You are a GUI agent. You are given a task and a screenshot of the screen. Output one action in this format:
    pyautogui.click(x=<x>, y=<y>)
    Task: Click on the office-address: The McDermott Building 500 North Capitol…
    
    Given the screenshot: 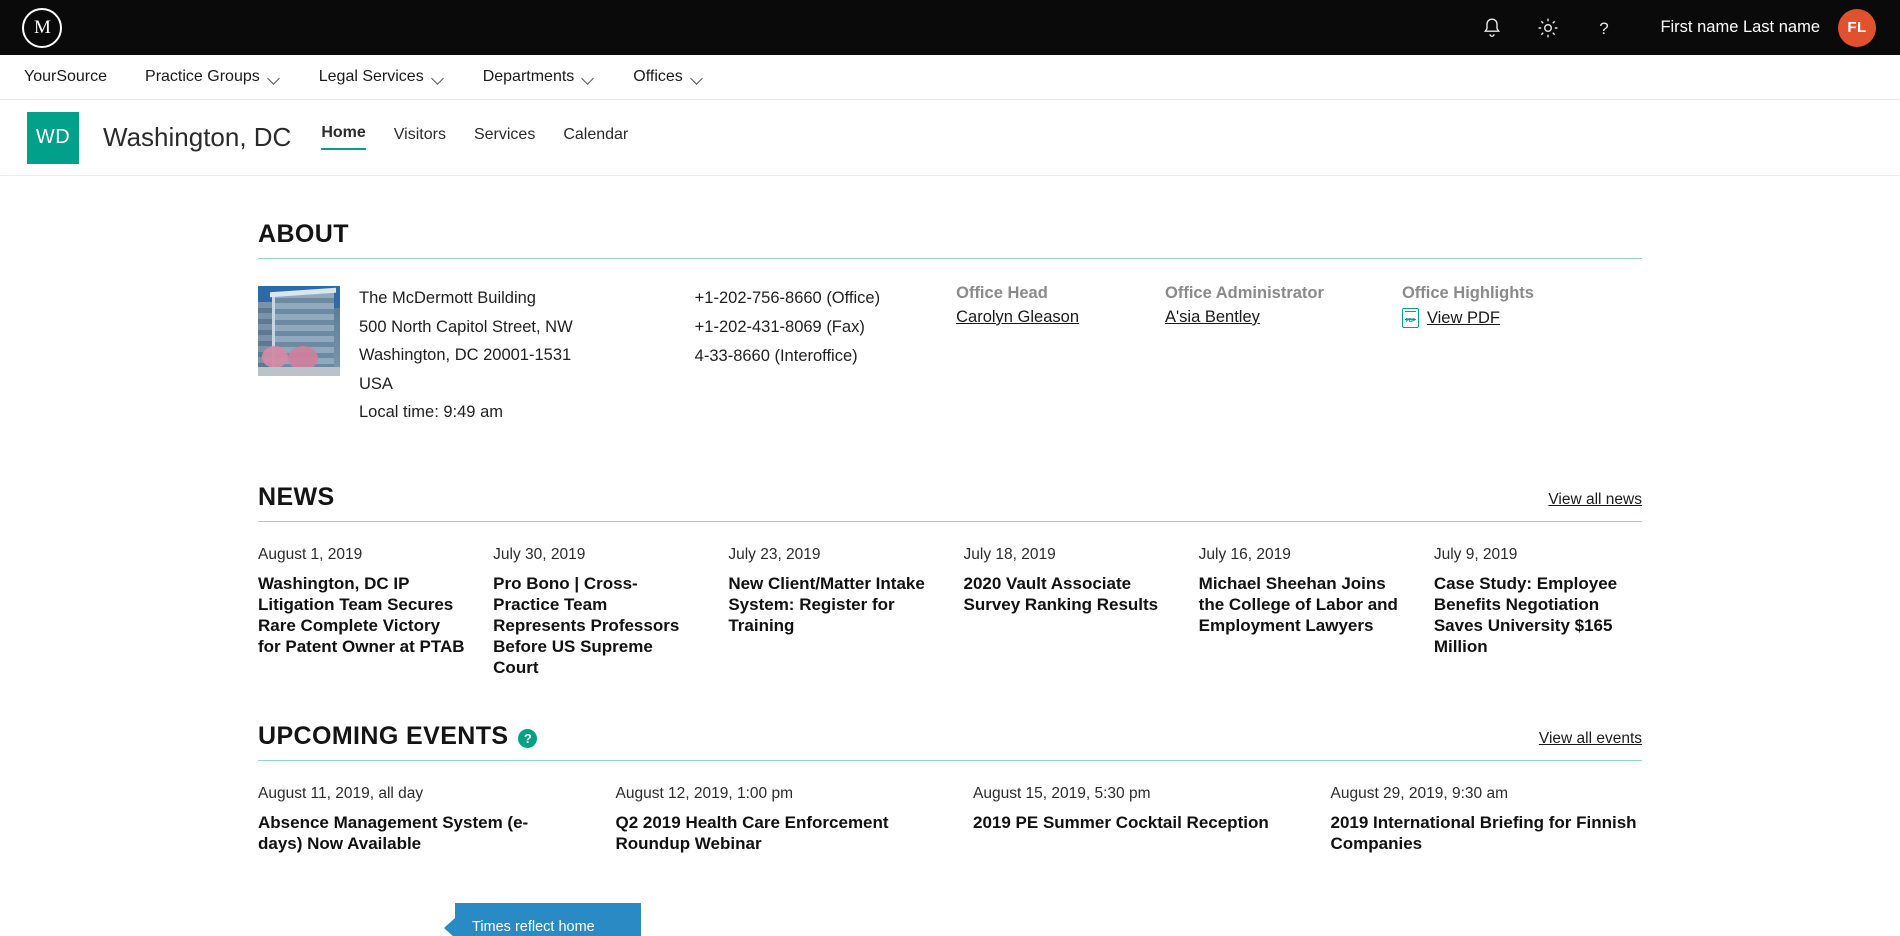 What is the action you would take?
    pyautogui.click(x=466, y=355)
    